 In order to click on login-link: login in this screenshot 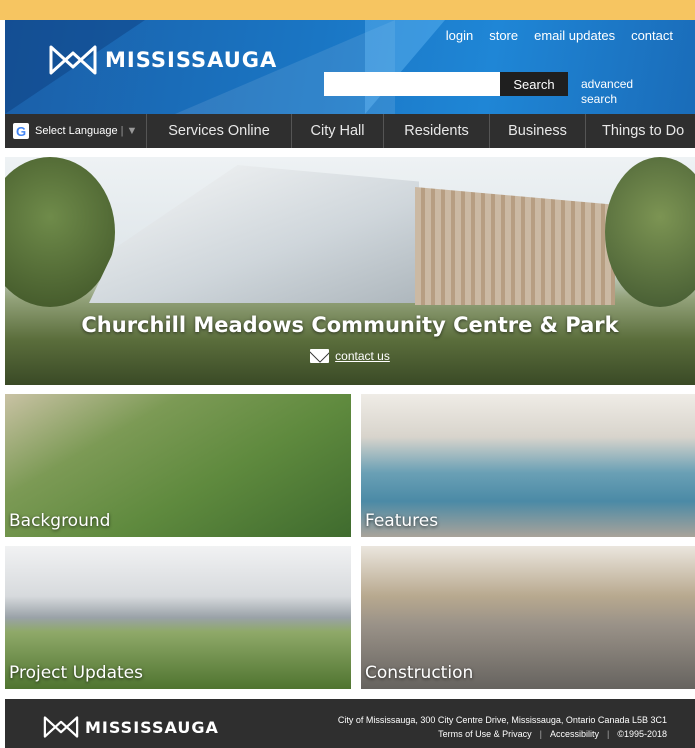, I will do `click(459, 35)`.